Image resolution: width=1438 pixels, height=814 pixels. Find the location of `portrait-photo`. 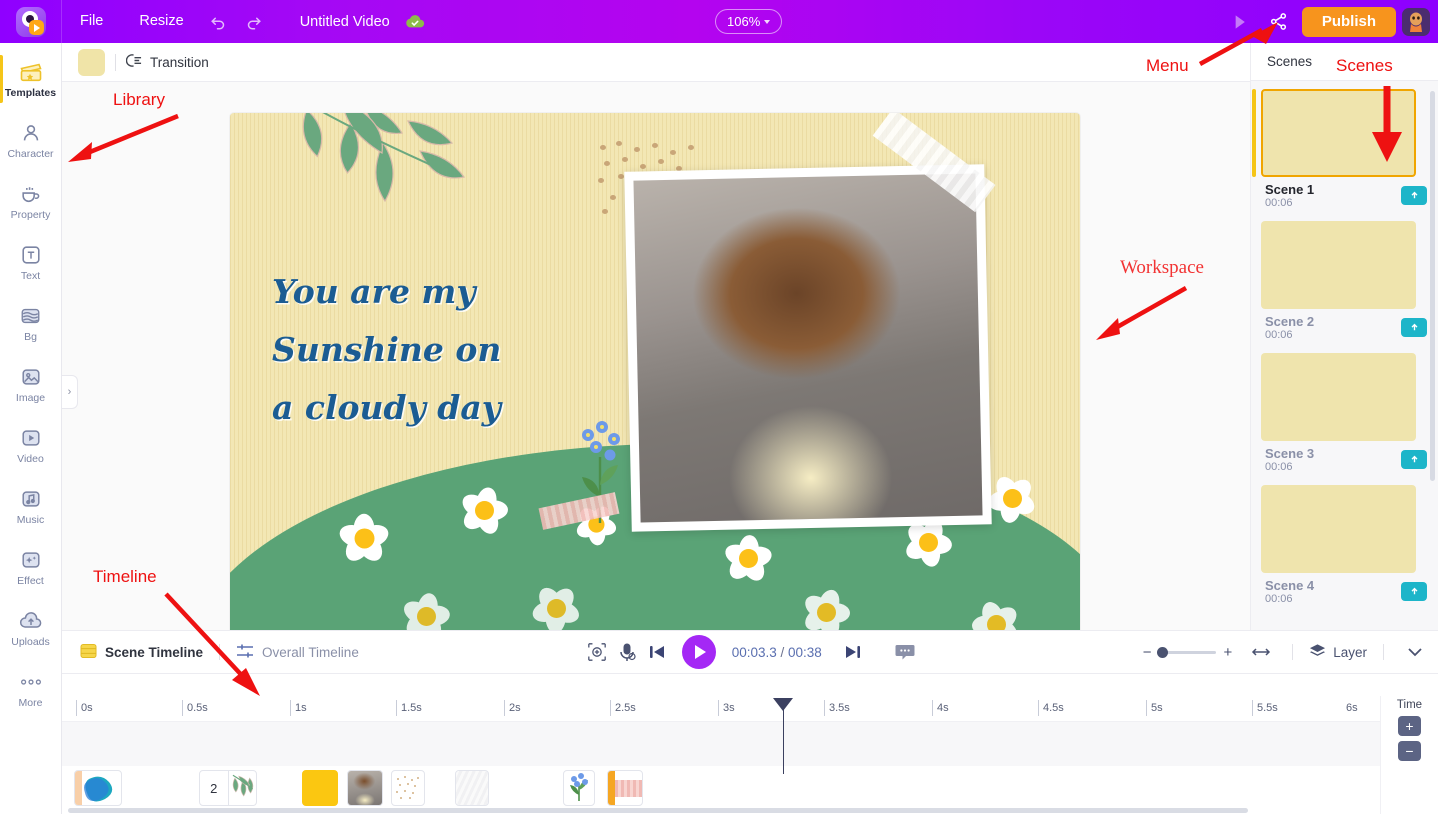

portrait-photo is located at coordinates (808, 348).